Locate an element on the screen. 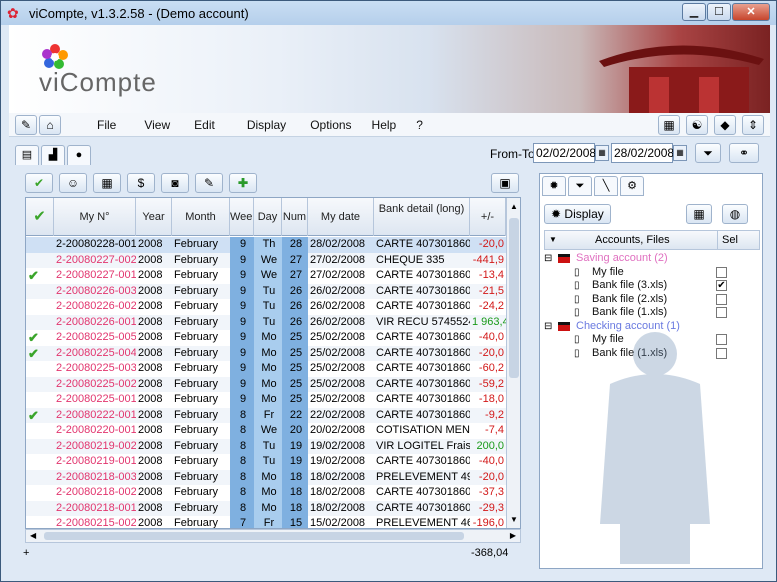 The height and width of the screenshot is (582, 777). cell-date: 18/02/2008 is located at coordinates (341, 509).